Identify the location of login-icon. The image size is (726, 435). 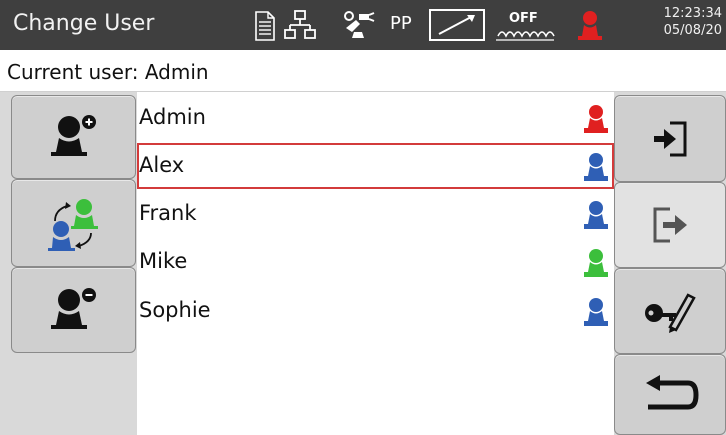
(670, 138).